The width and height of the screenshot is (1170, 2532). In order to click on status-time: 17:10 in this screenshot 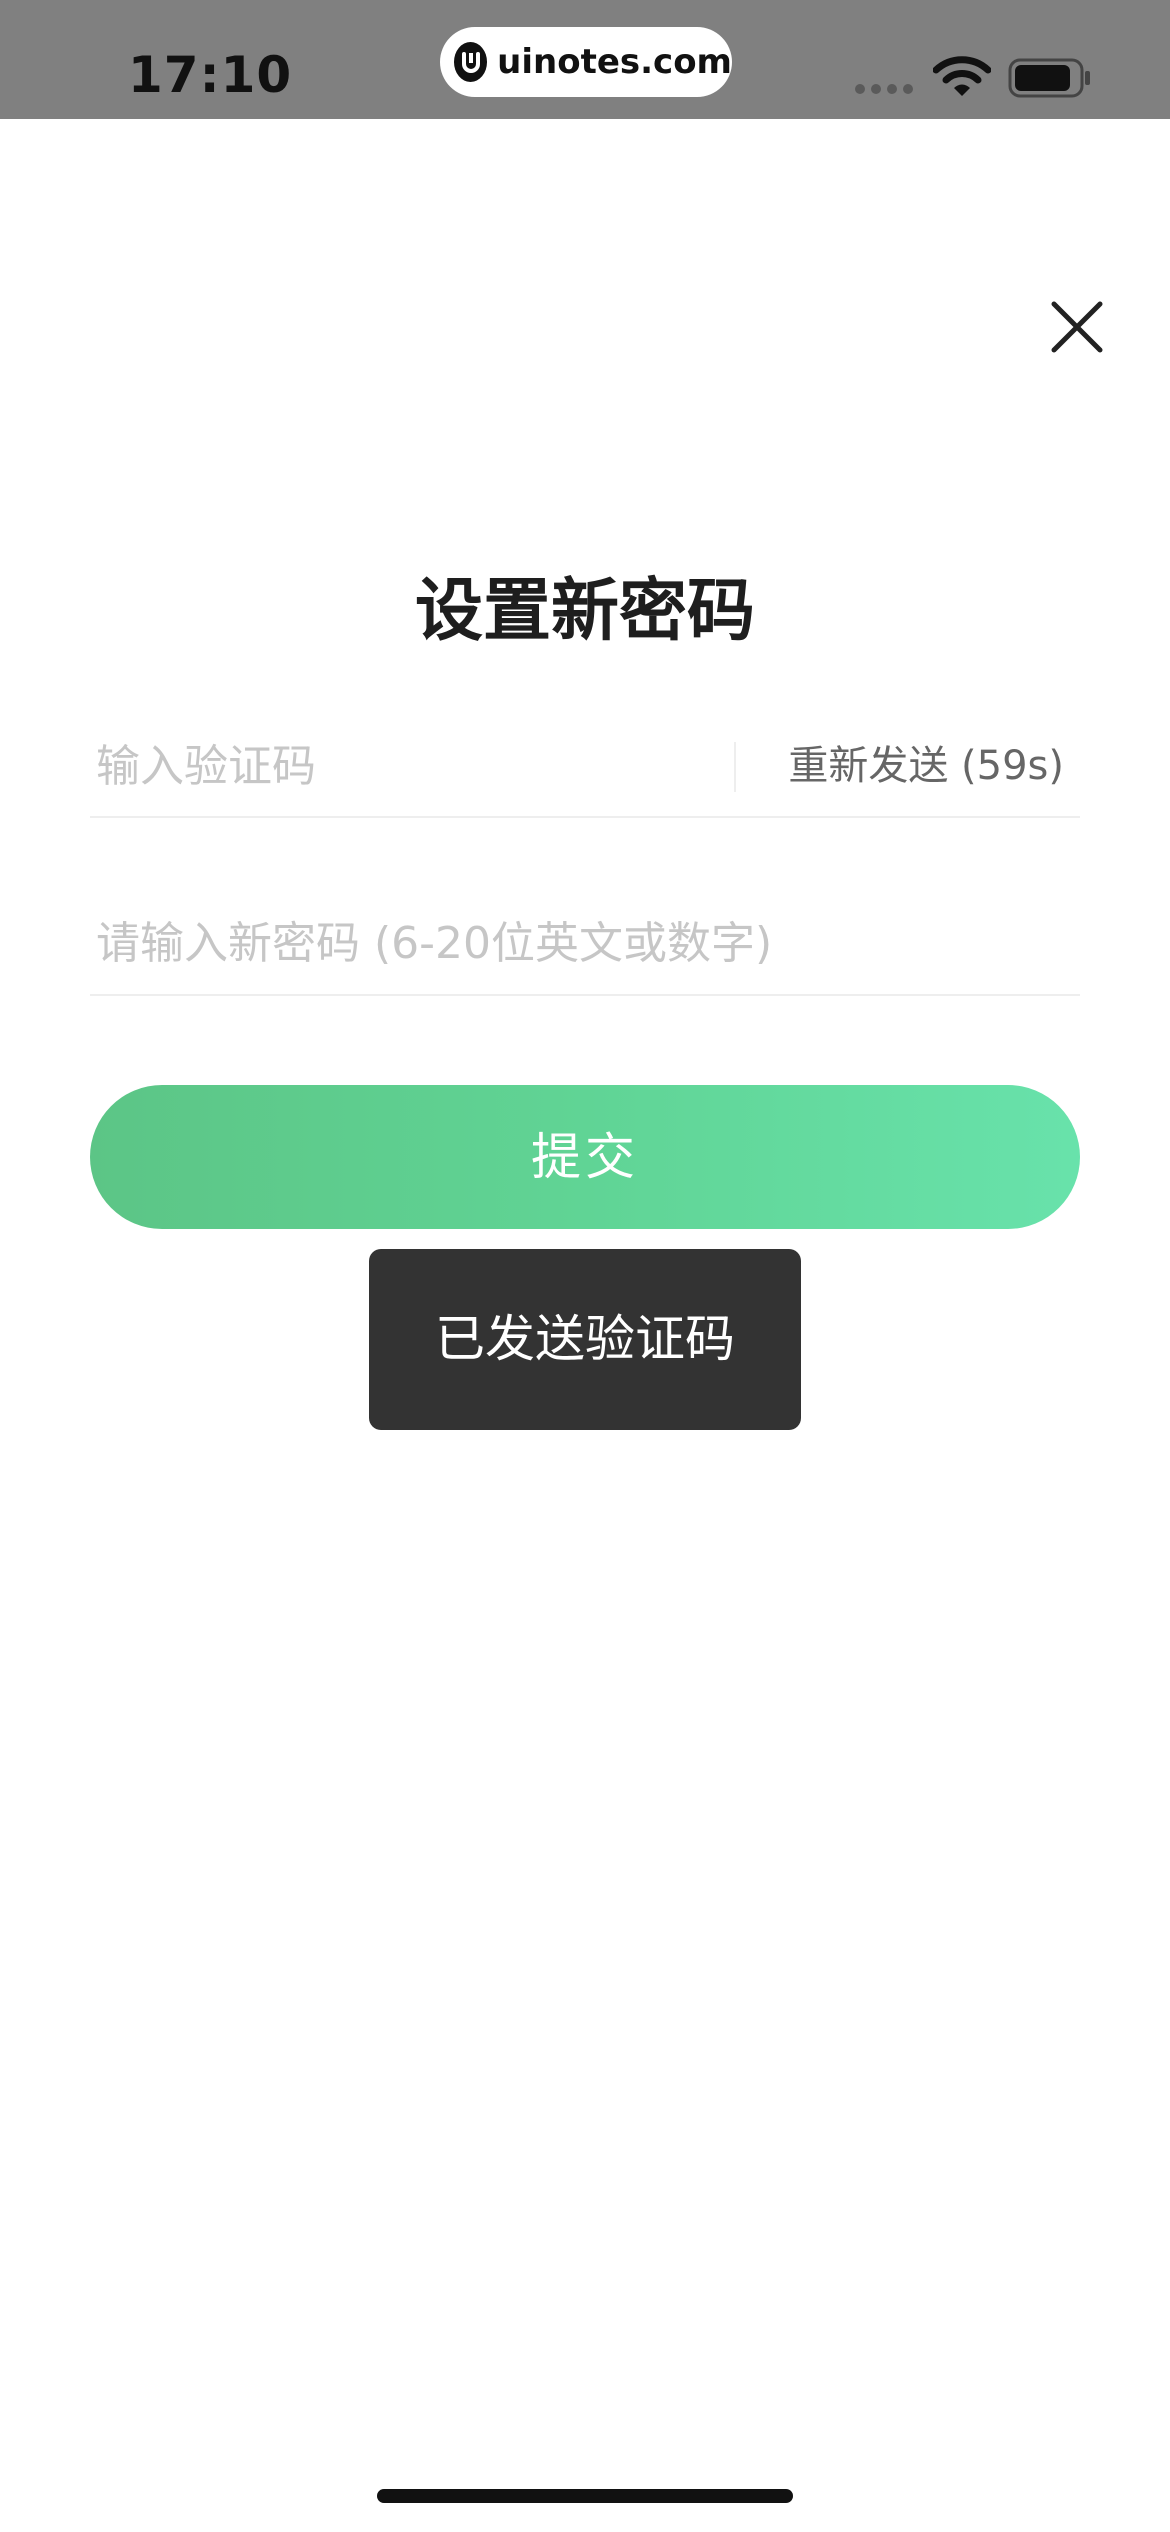, I will do `click(210, 75)`.